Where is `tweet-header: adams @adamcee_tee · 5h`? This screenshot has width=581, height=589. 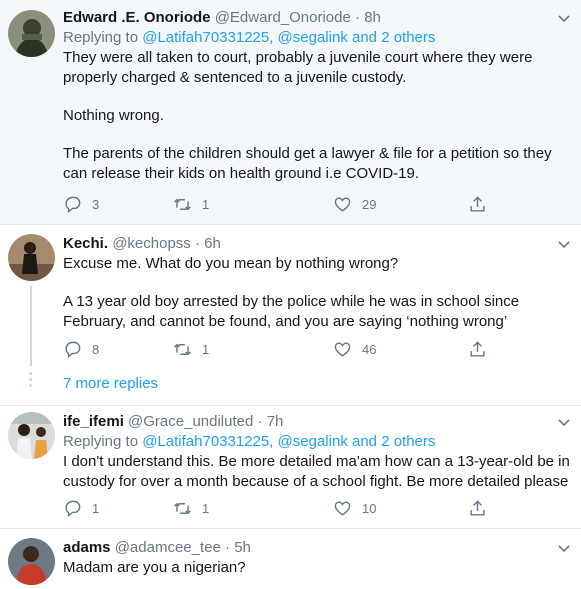
tweet-header: adams @adamcee_tee · 5h is located at coordinates (318, 548).